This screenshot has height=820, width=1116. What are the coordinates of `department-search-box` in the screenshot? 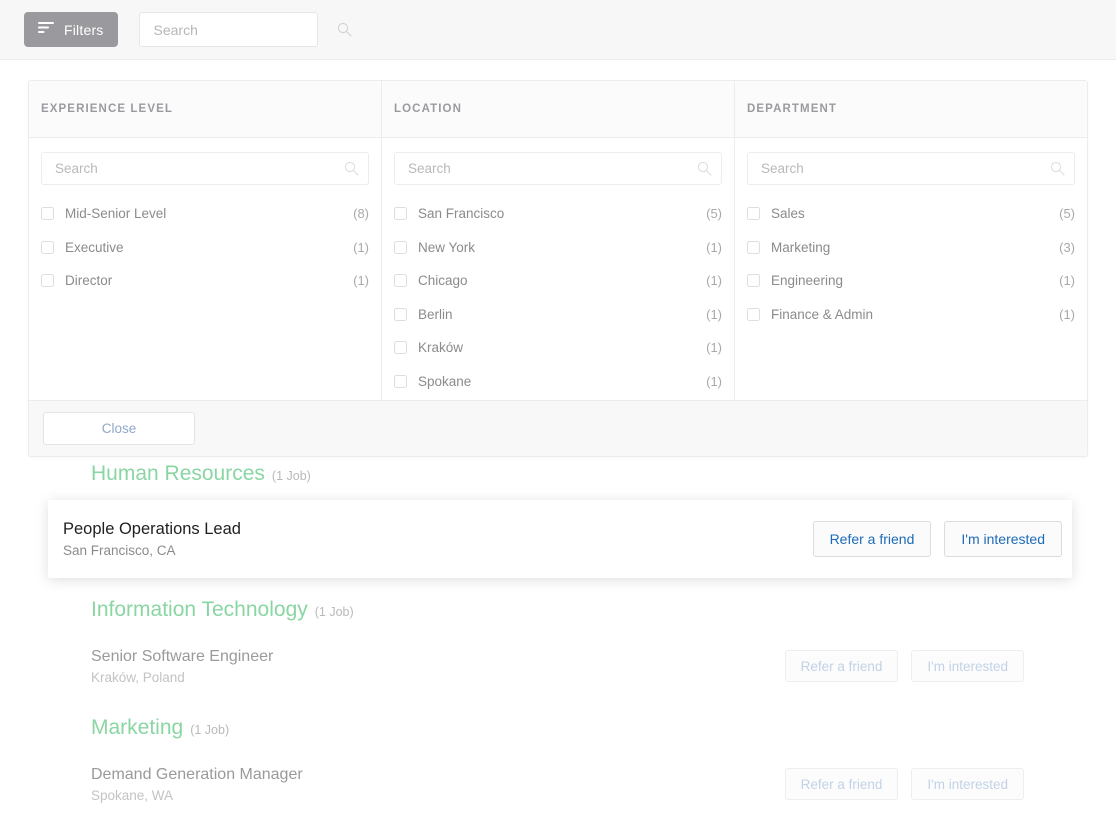 It's located at (911, 168).